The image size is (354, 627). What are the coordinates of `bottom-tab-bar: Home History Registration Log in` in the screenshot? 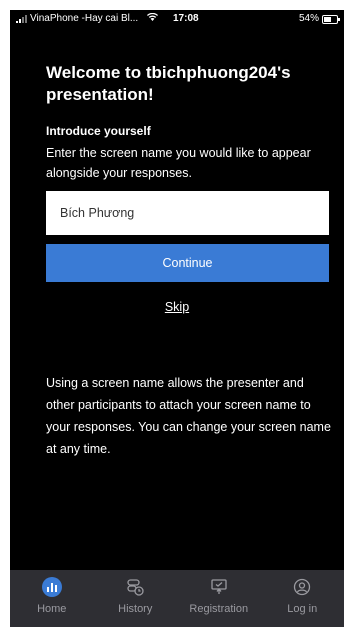 It's located at (177, 598).